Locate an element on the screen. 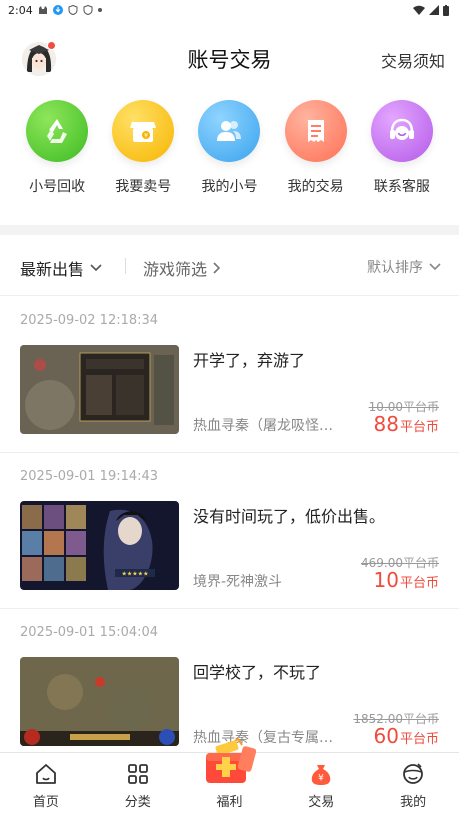 Image resolution: width=459 pixels, height=816 pixels. quick-action-label: 我要卖号 is located at coordinates (143, 187).